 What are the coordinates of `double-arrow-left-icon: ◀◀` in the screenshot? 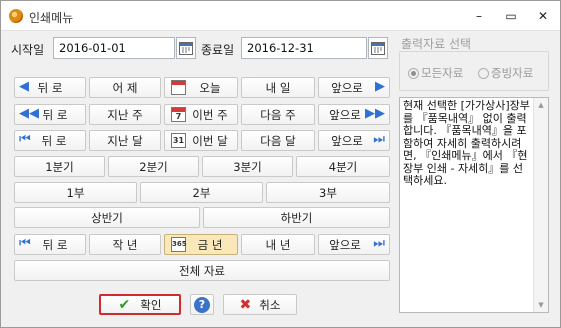 It's located at (29, 113).